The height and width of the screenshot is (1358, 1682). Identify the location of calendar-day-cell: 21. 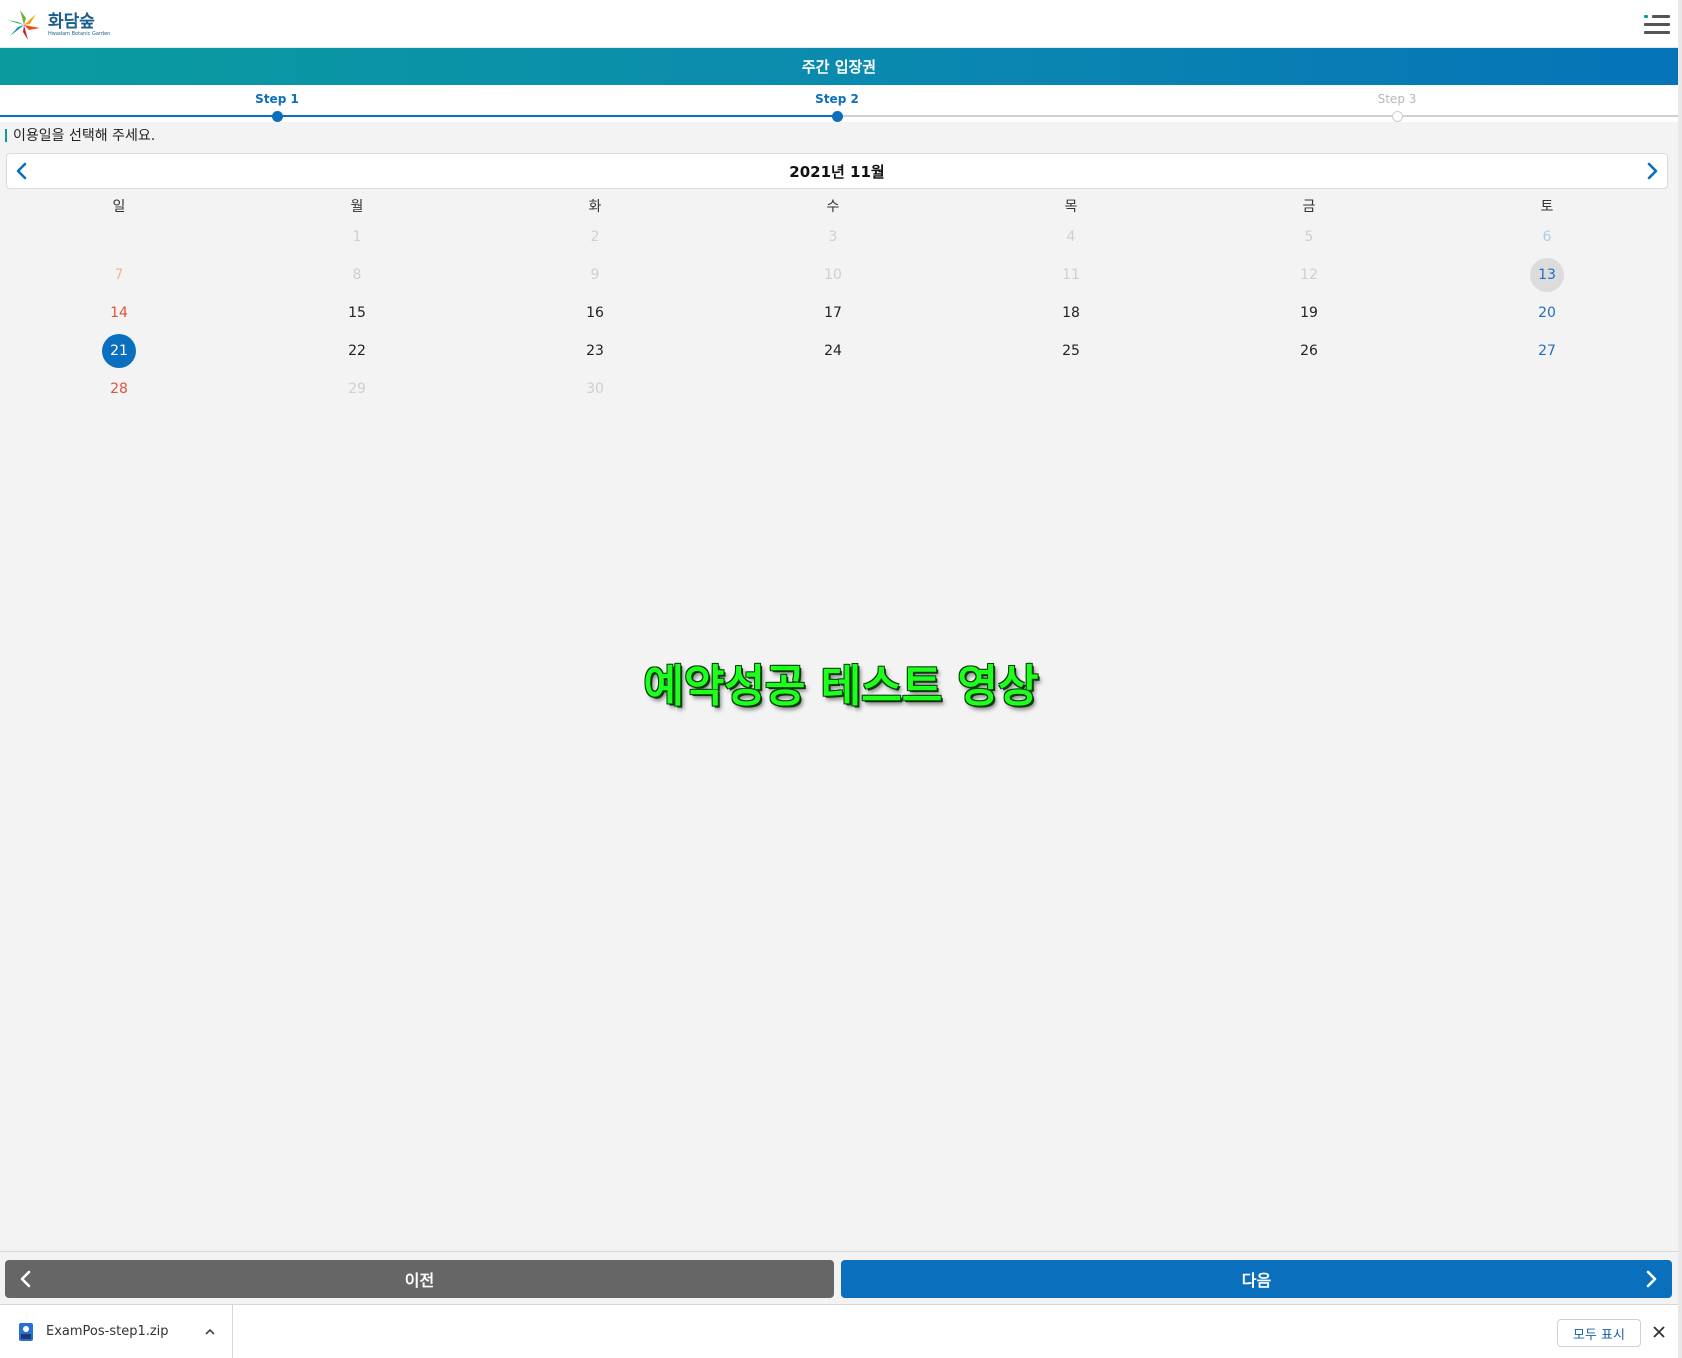
(119, 351).